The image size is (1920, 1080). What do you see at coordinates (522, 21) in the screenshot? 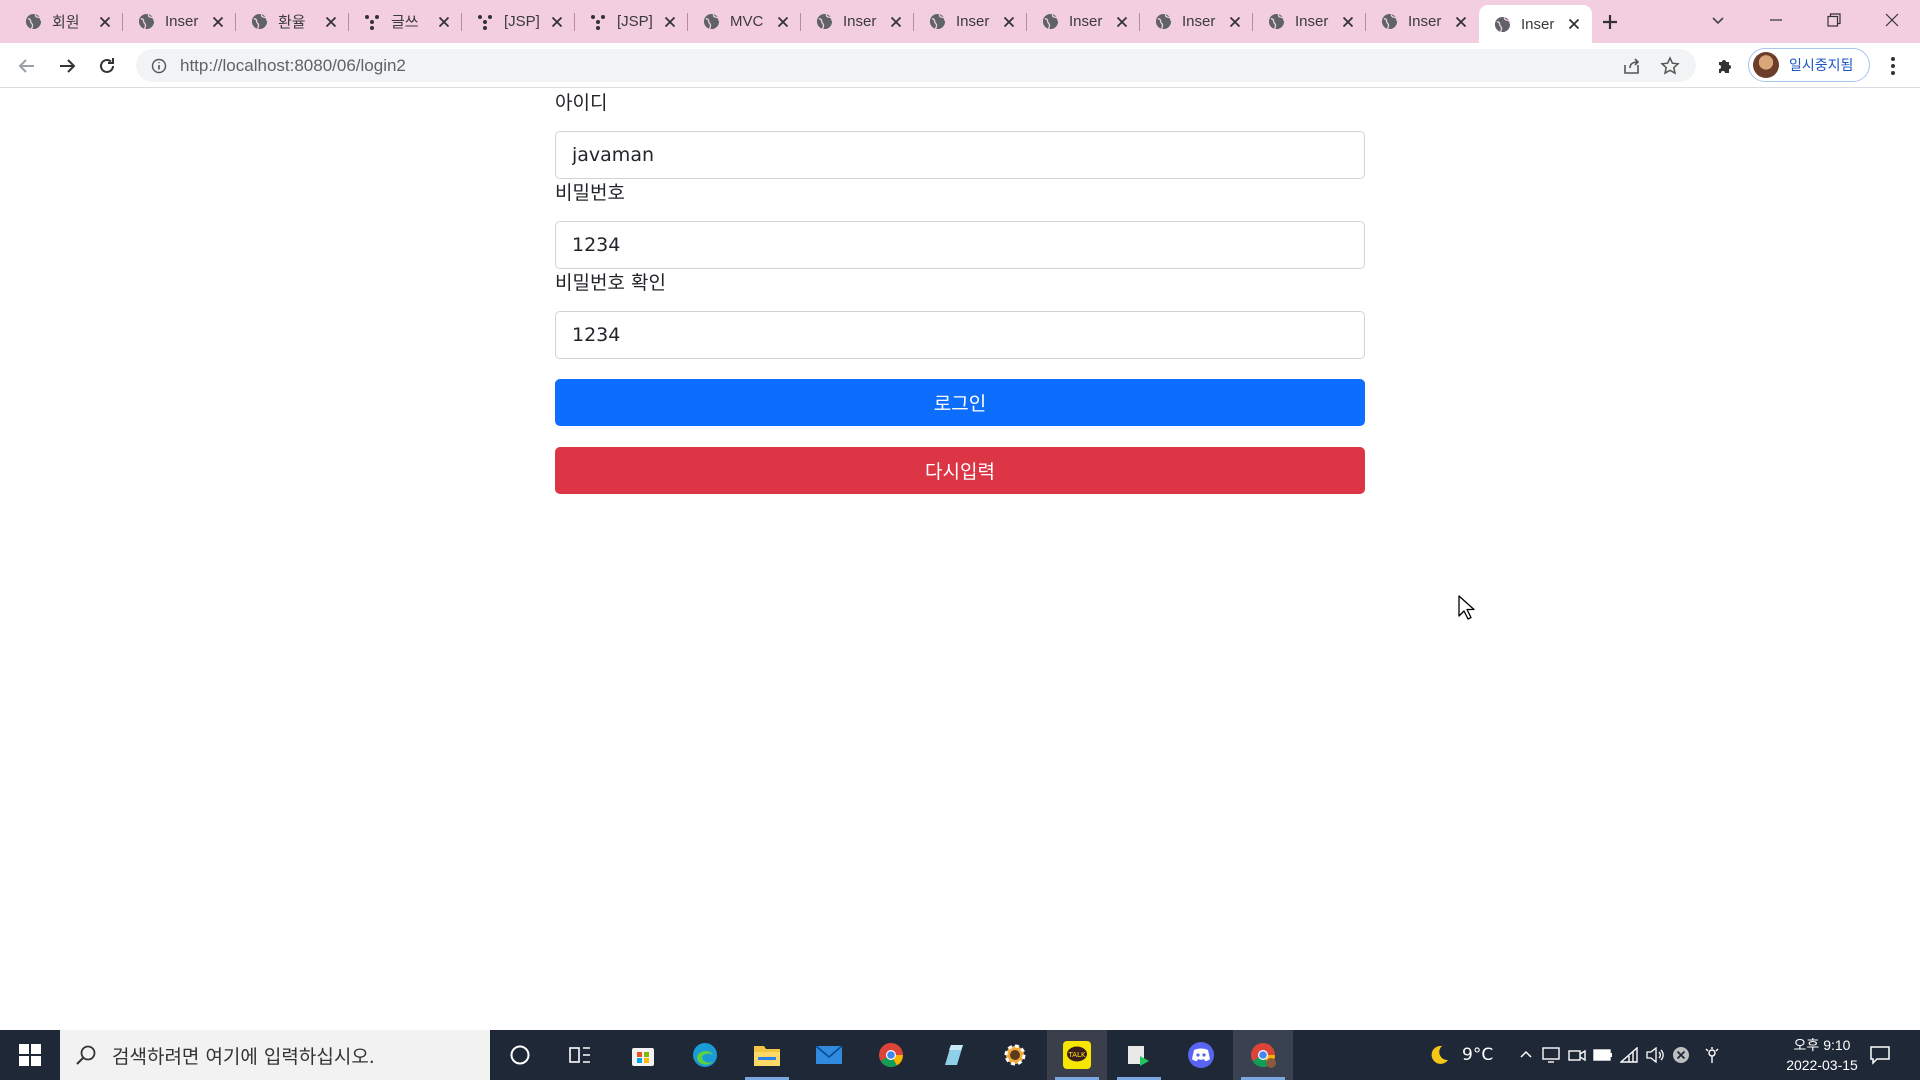
I see `tab-title: [JSP]` at bounding box center [522, 21].